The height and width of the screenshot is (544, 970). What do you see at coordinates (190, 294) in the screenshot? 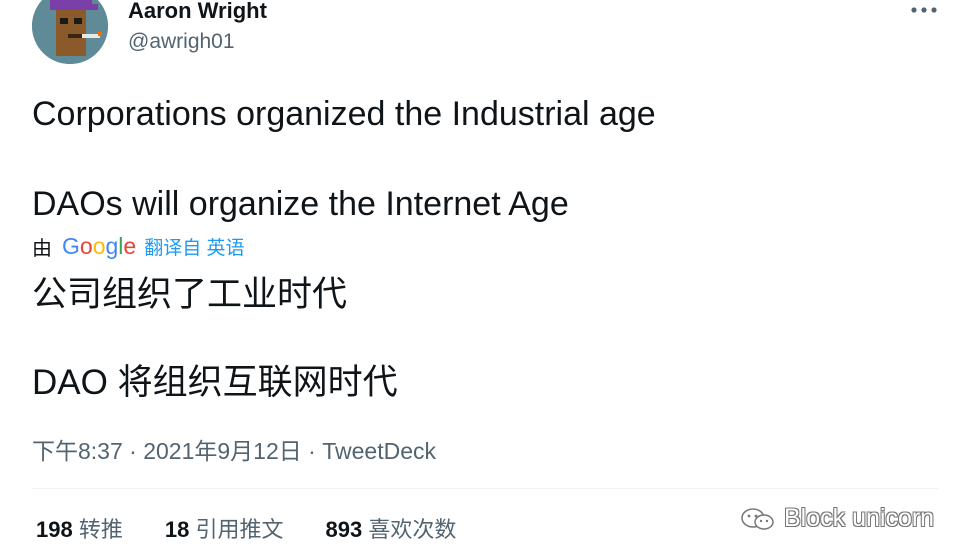
I see `translated-line-1: 公司组织了工业时代` at bounding box center [190, 294].